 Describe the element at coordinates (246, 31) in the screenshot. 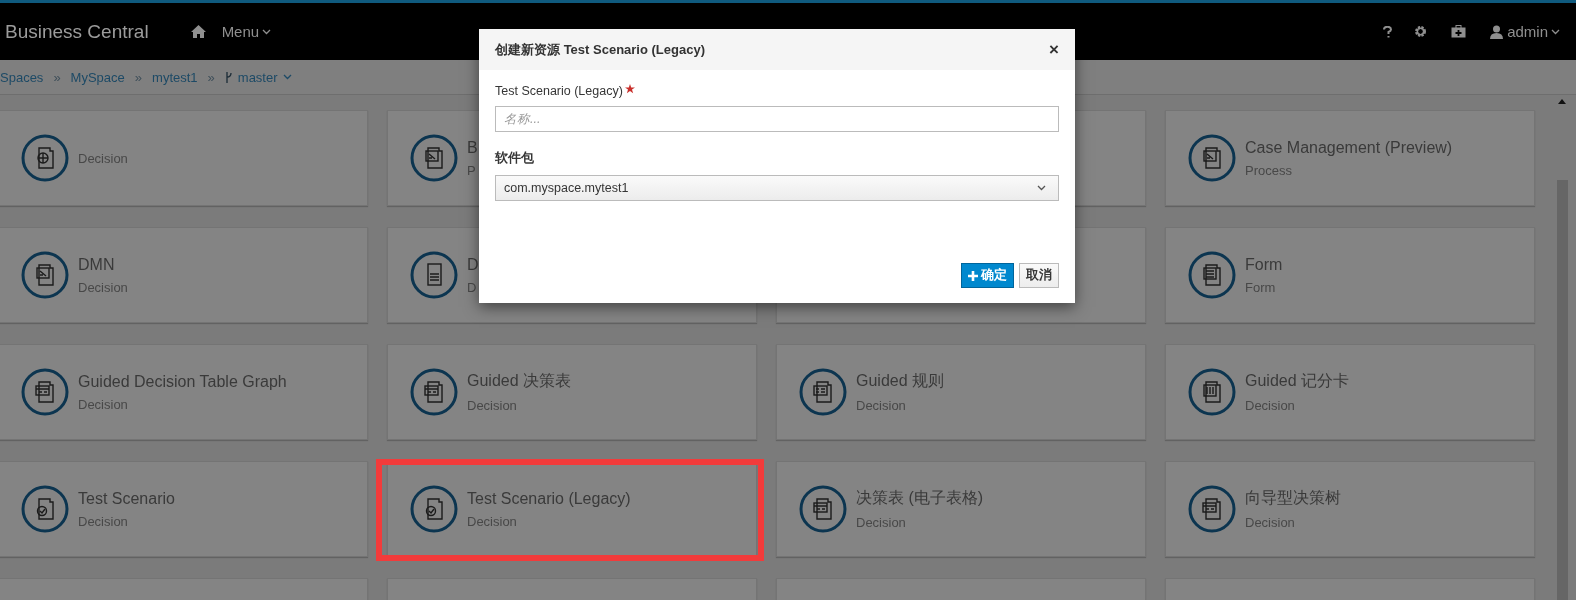

I see `menu-dropdown: Menu` at that location.